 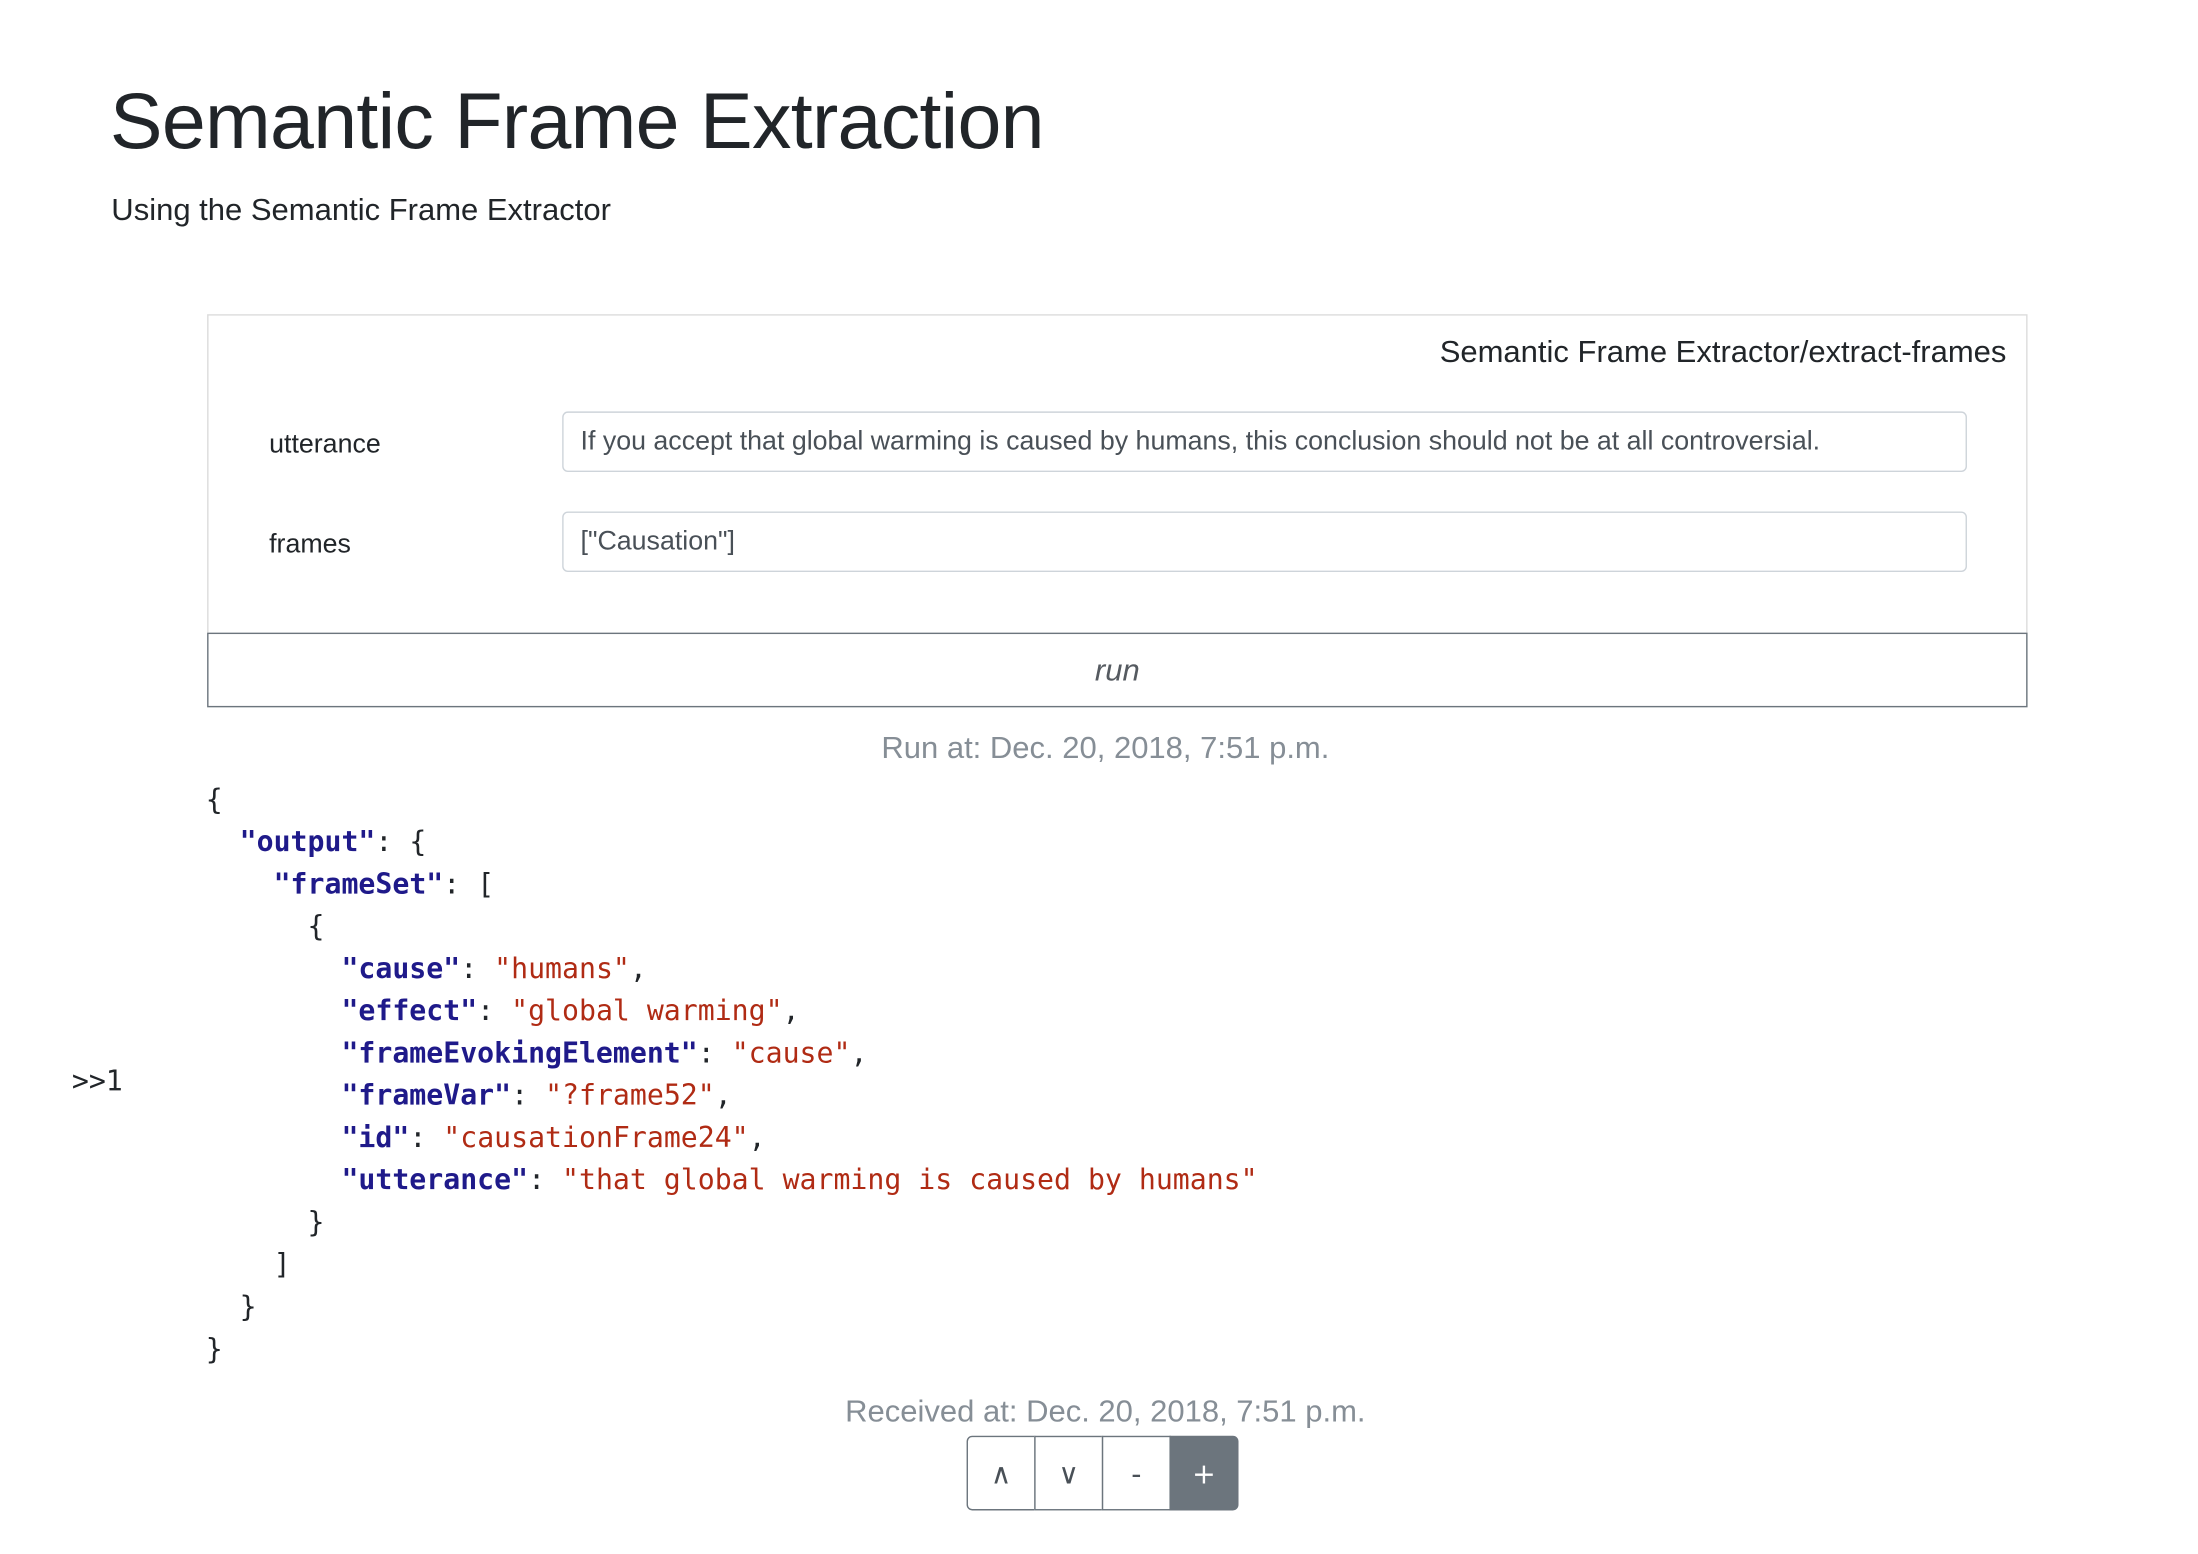 I want to click on chevron-up-icon: ∧, so click(x=1001, y=1473).